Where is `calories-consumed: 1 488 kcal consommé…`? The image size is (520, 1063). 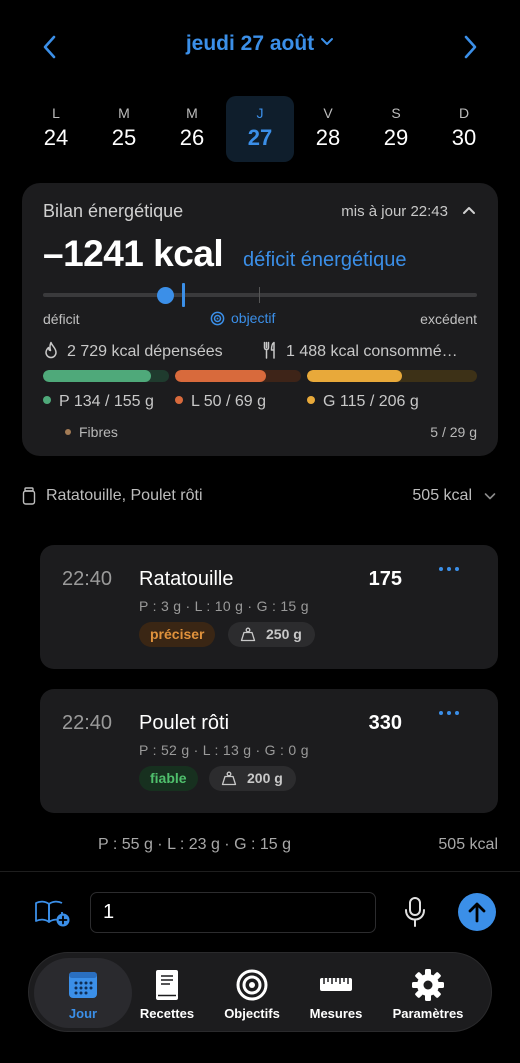
calories-consumed: 1 488 kcal consommé… is located at coordinates (371, 351).